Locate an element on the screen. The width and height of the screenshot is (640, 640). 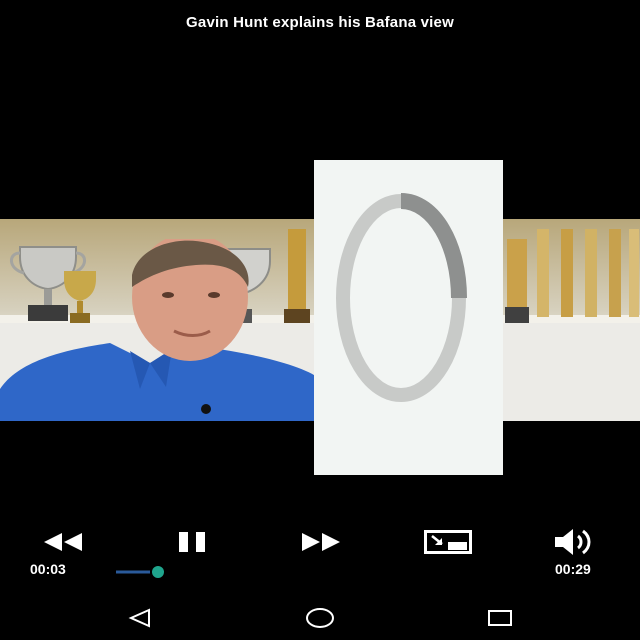
picture-in-picture-icon is located at coordinates (448, 542).